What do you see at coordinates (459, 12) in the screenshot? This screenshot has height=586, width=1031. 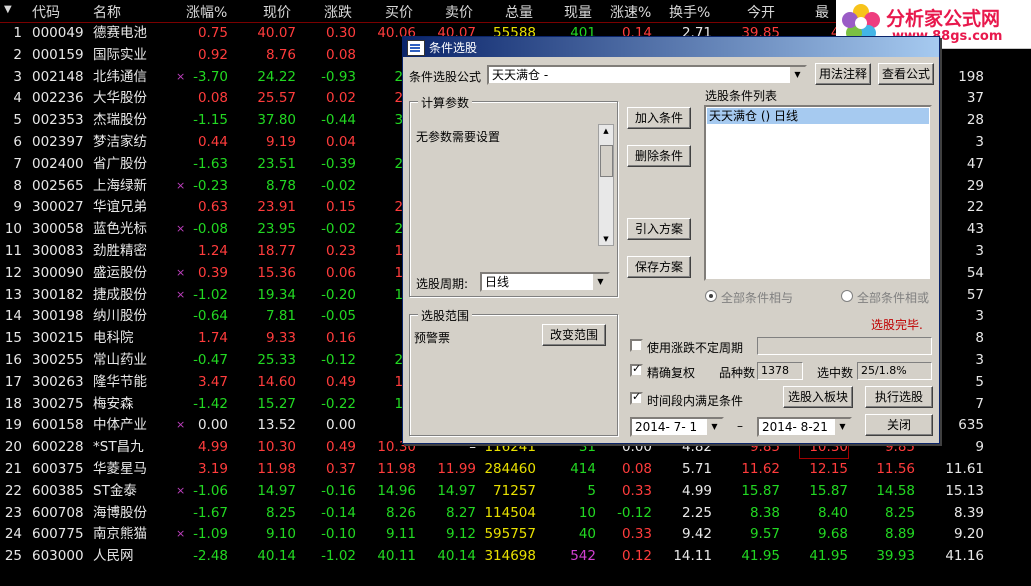 I see `header-ask: 卖价` at bounding box center [459, 12].